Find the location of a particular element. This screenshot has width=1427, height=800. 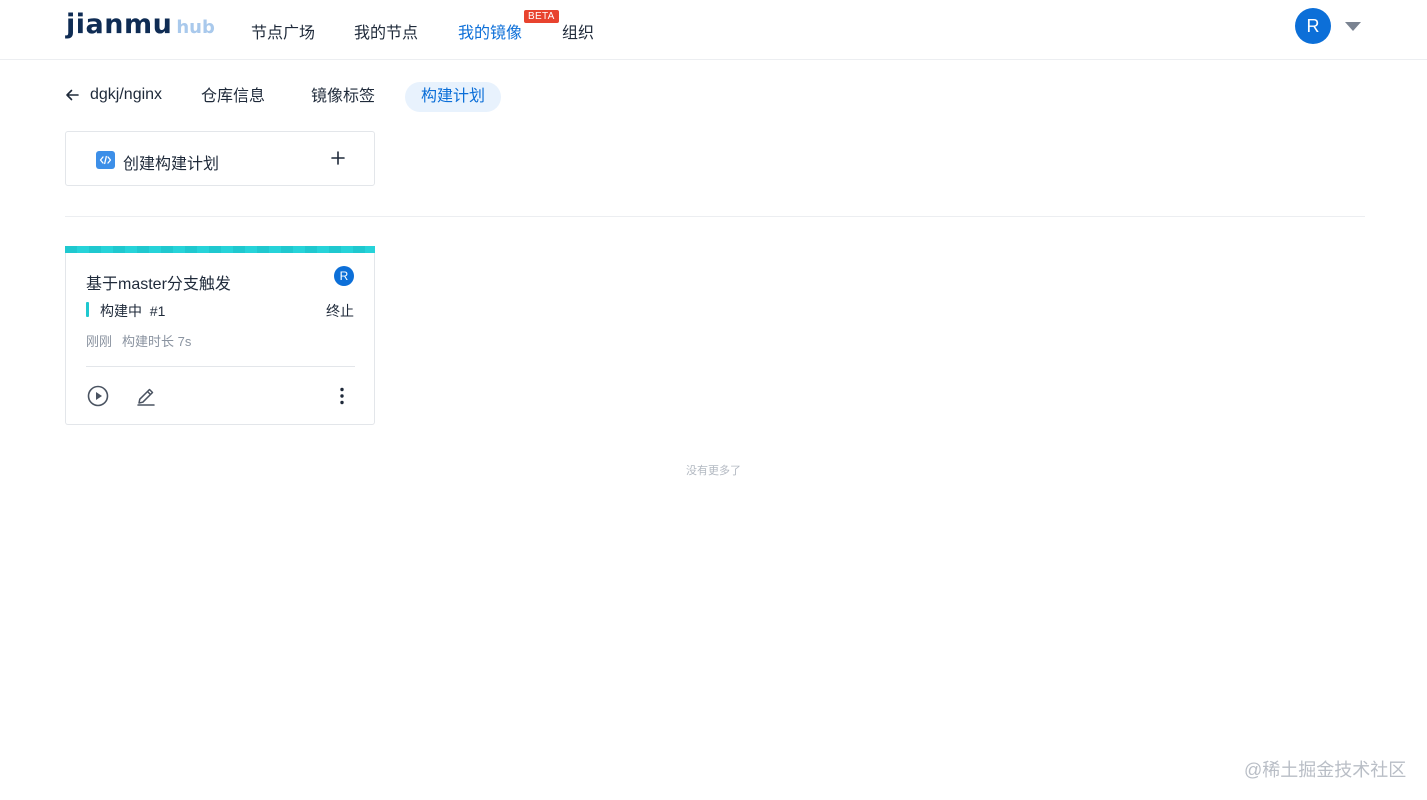

build-status-label: 构建中 is located at coordinates (121, 311).